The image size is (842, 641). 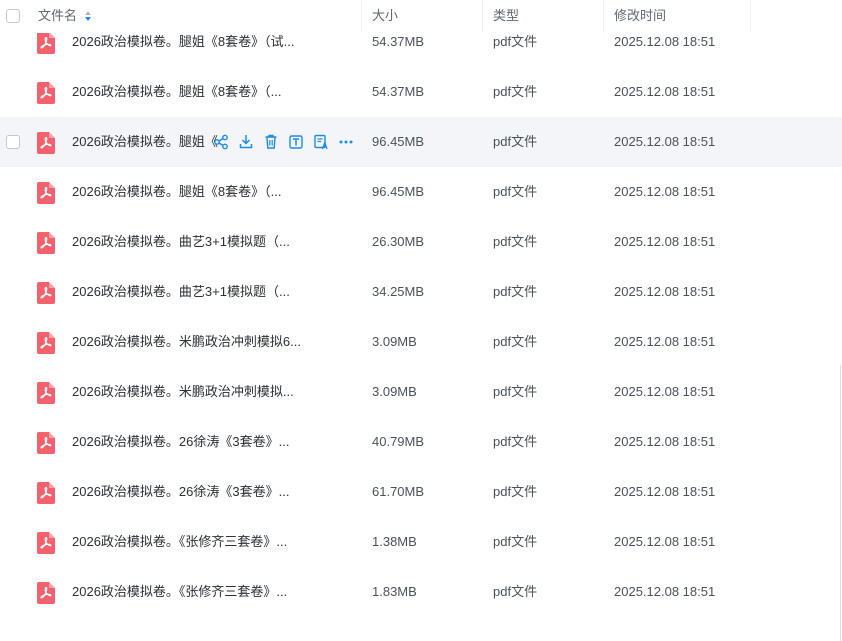 I want to click on file-size: 40.79MB, so click(x=398, y=441).